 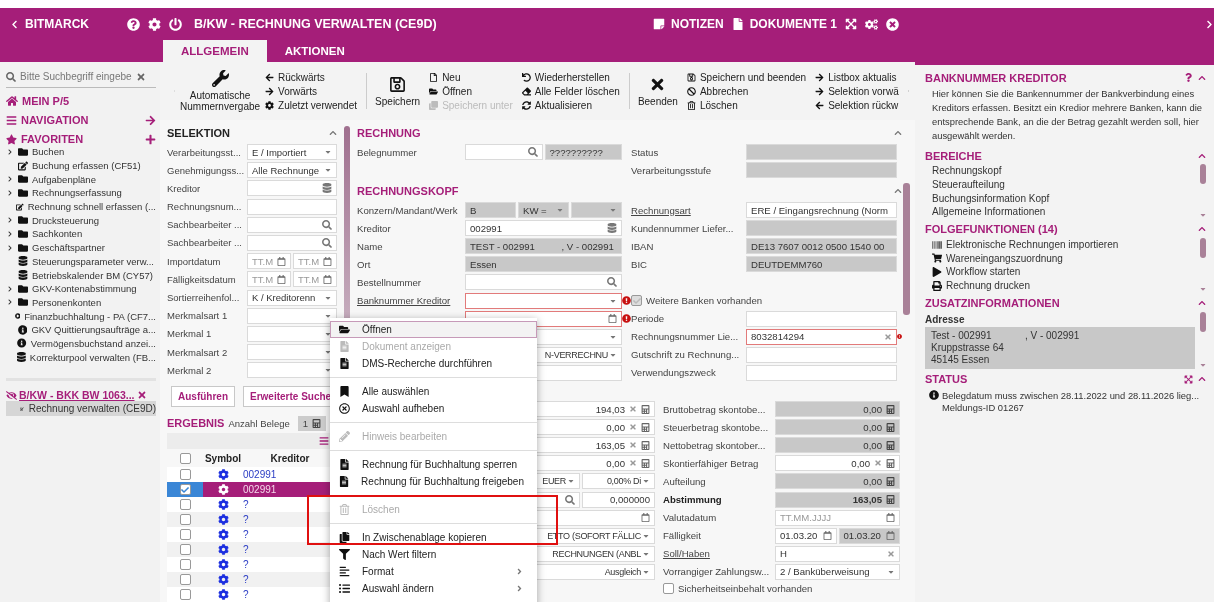 I want to click on action-button: Ausführen, so click(x=203, y=397).